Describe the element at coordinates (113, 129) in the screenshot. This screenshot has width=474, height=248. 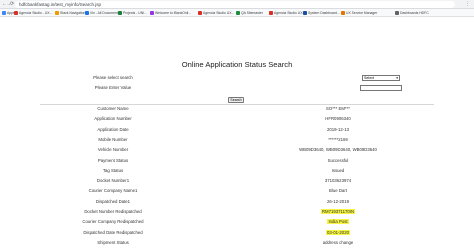
I see `detail-label: Application Date` at that location.